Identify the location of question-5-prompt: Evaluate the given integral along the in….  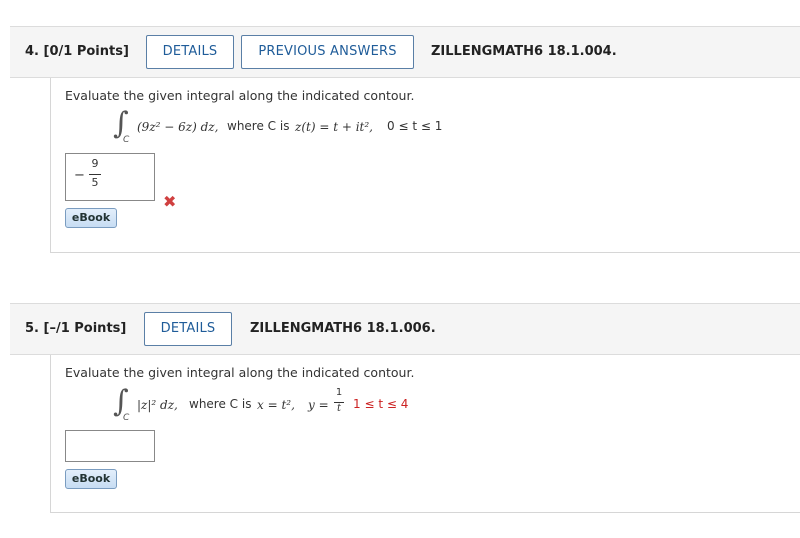
(240, 372).